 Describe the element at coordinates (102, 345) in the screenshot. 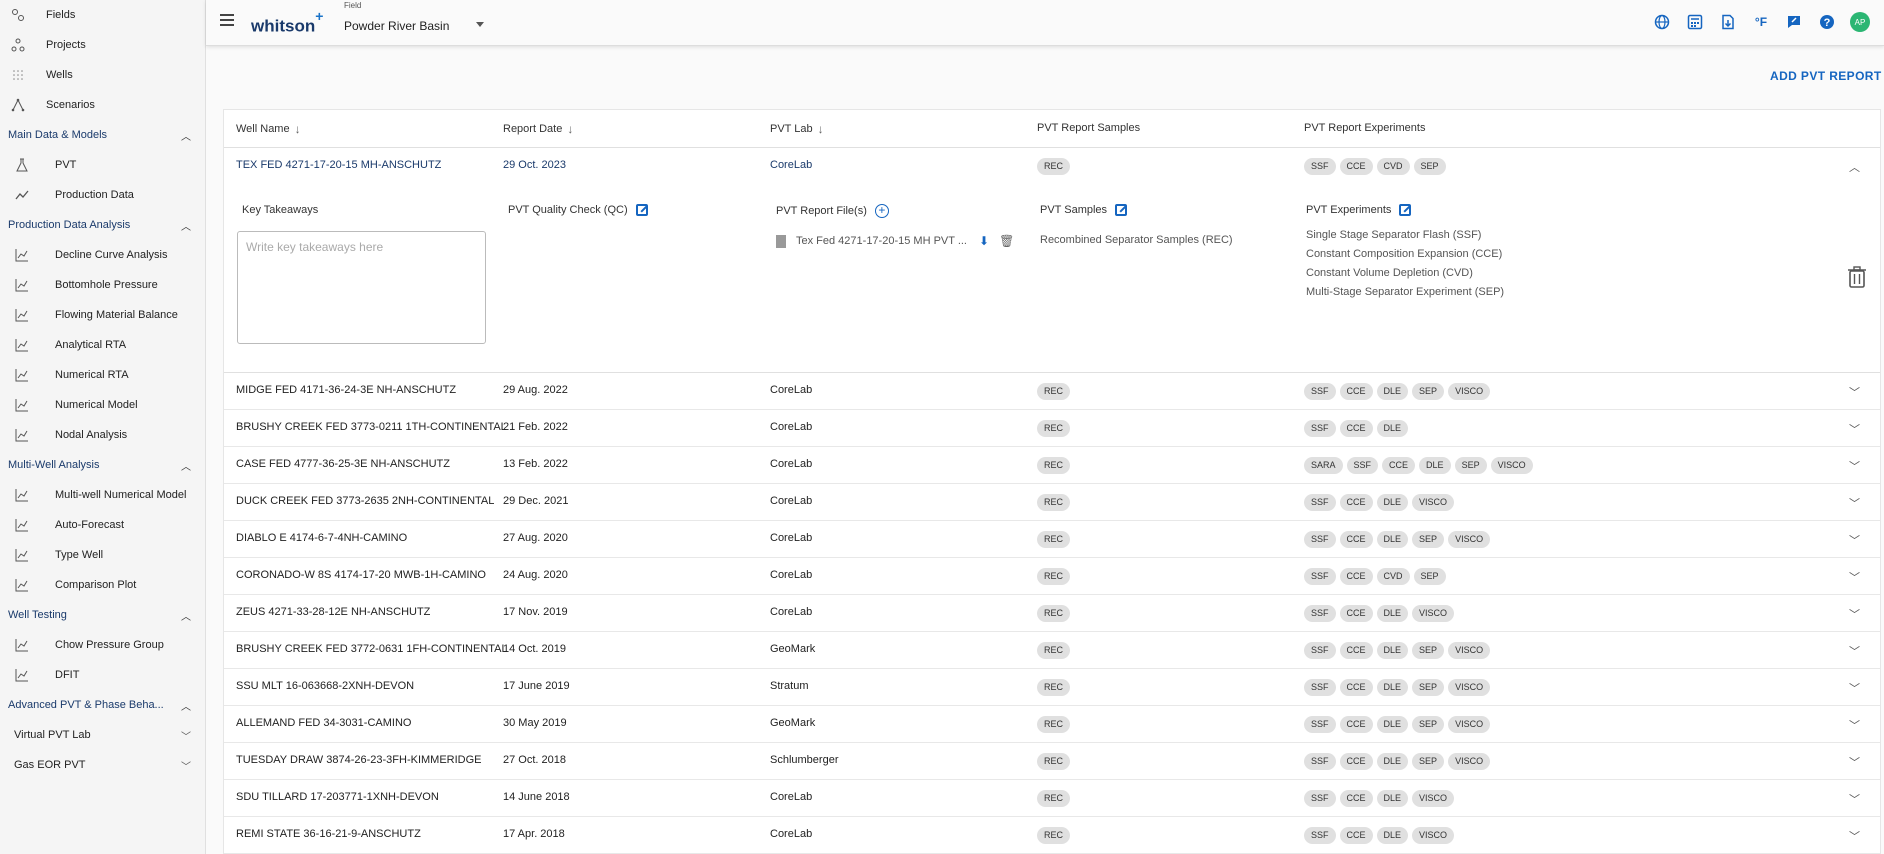

I see `sidebar-item-analytical-rta: Analytical RTA` at that location.